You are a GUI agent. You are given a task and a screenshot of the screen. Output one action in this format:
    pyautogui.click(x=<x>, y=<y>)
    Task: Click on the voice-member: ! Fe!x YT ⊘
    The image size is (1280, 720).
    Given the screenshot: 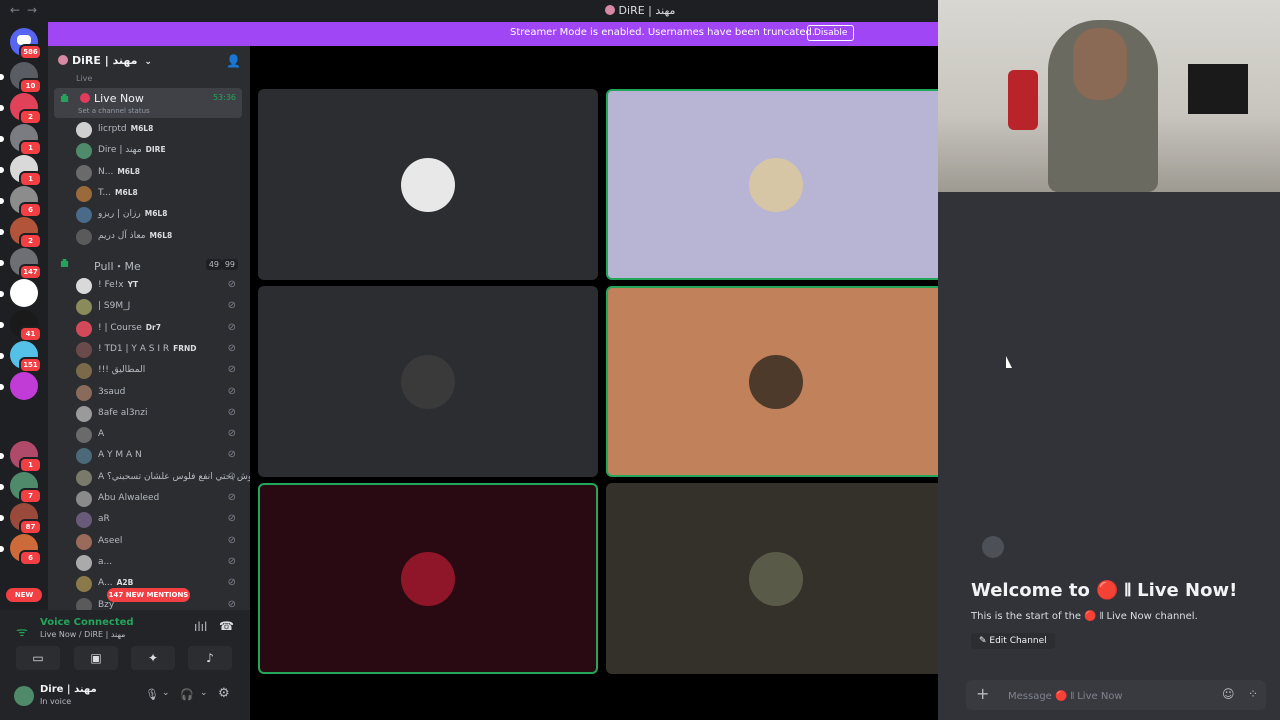 What is the action you would take?
    pyautogui.click(x=160, y=286)
    